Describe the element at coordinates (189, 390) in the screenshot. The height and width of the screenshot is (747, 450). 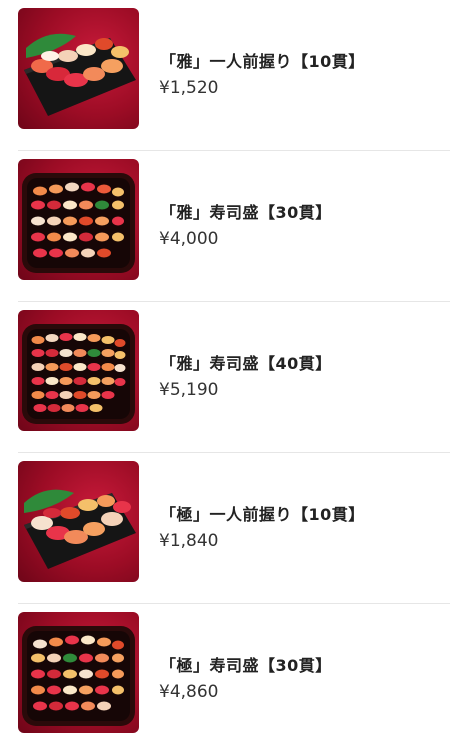
I see `product-price: ¥5,190` at that location.